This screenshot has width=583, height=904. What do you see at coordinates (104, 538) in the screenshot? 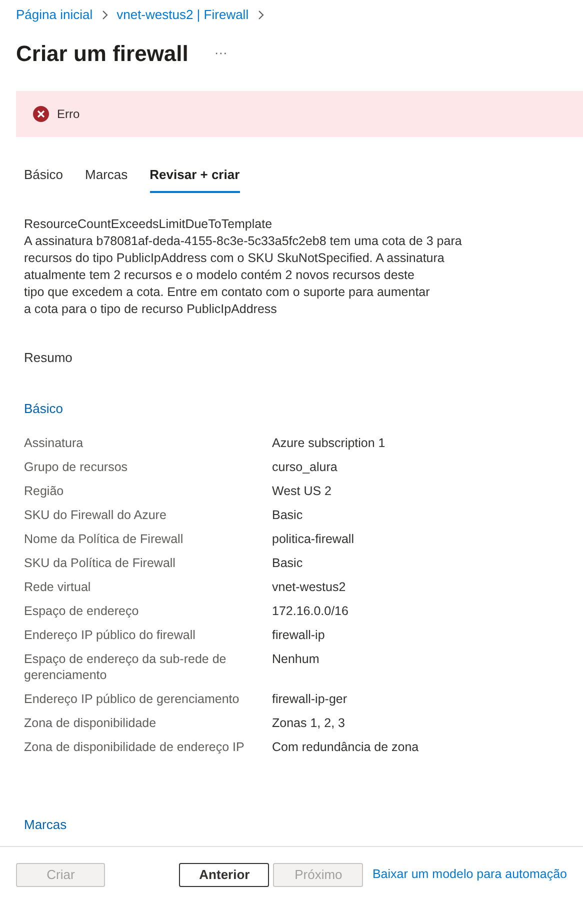
I see `field-label: Nome da Política de Firewall` at bounding box center [104, 538].